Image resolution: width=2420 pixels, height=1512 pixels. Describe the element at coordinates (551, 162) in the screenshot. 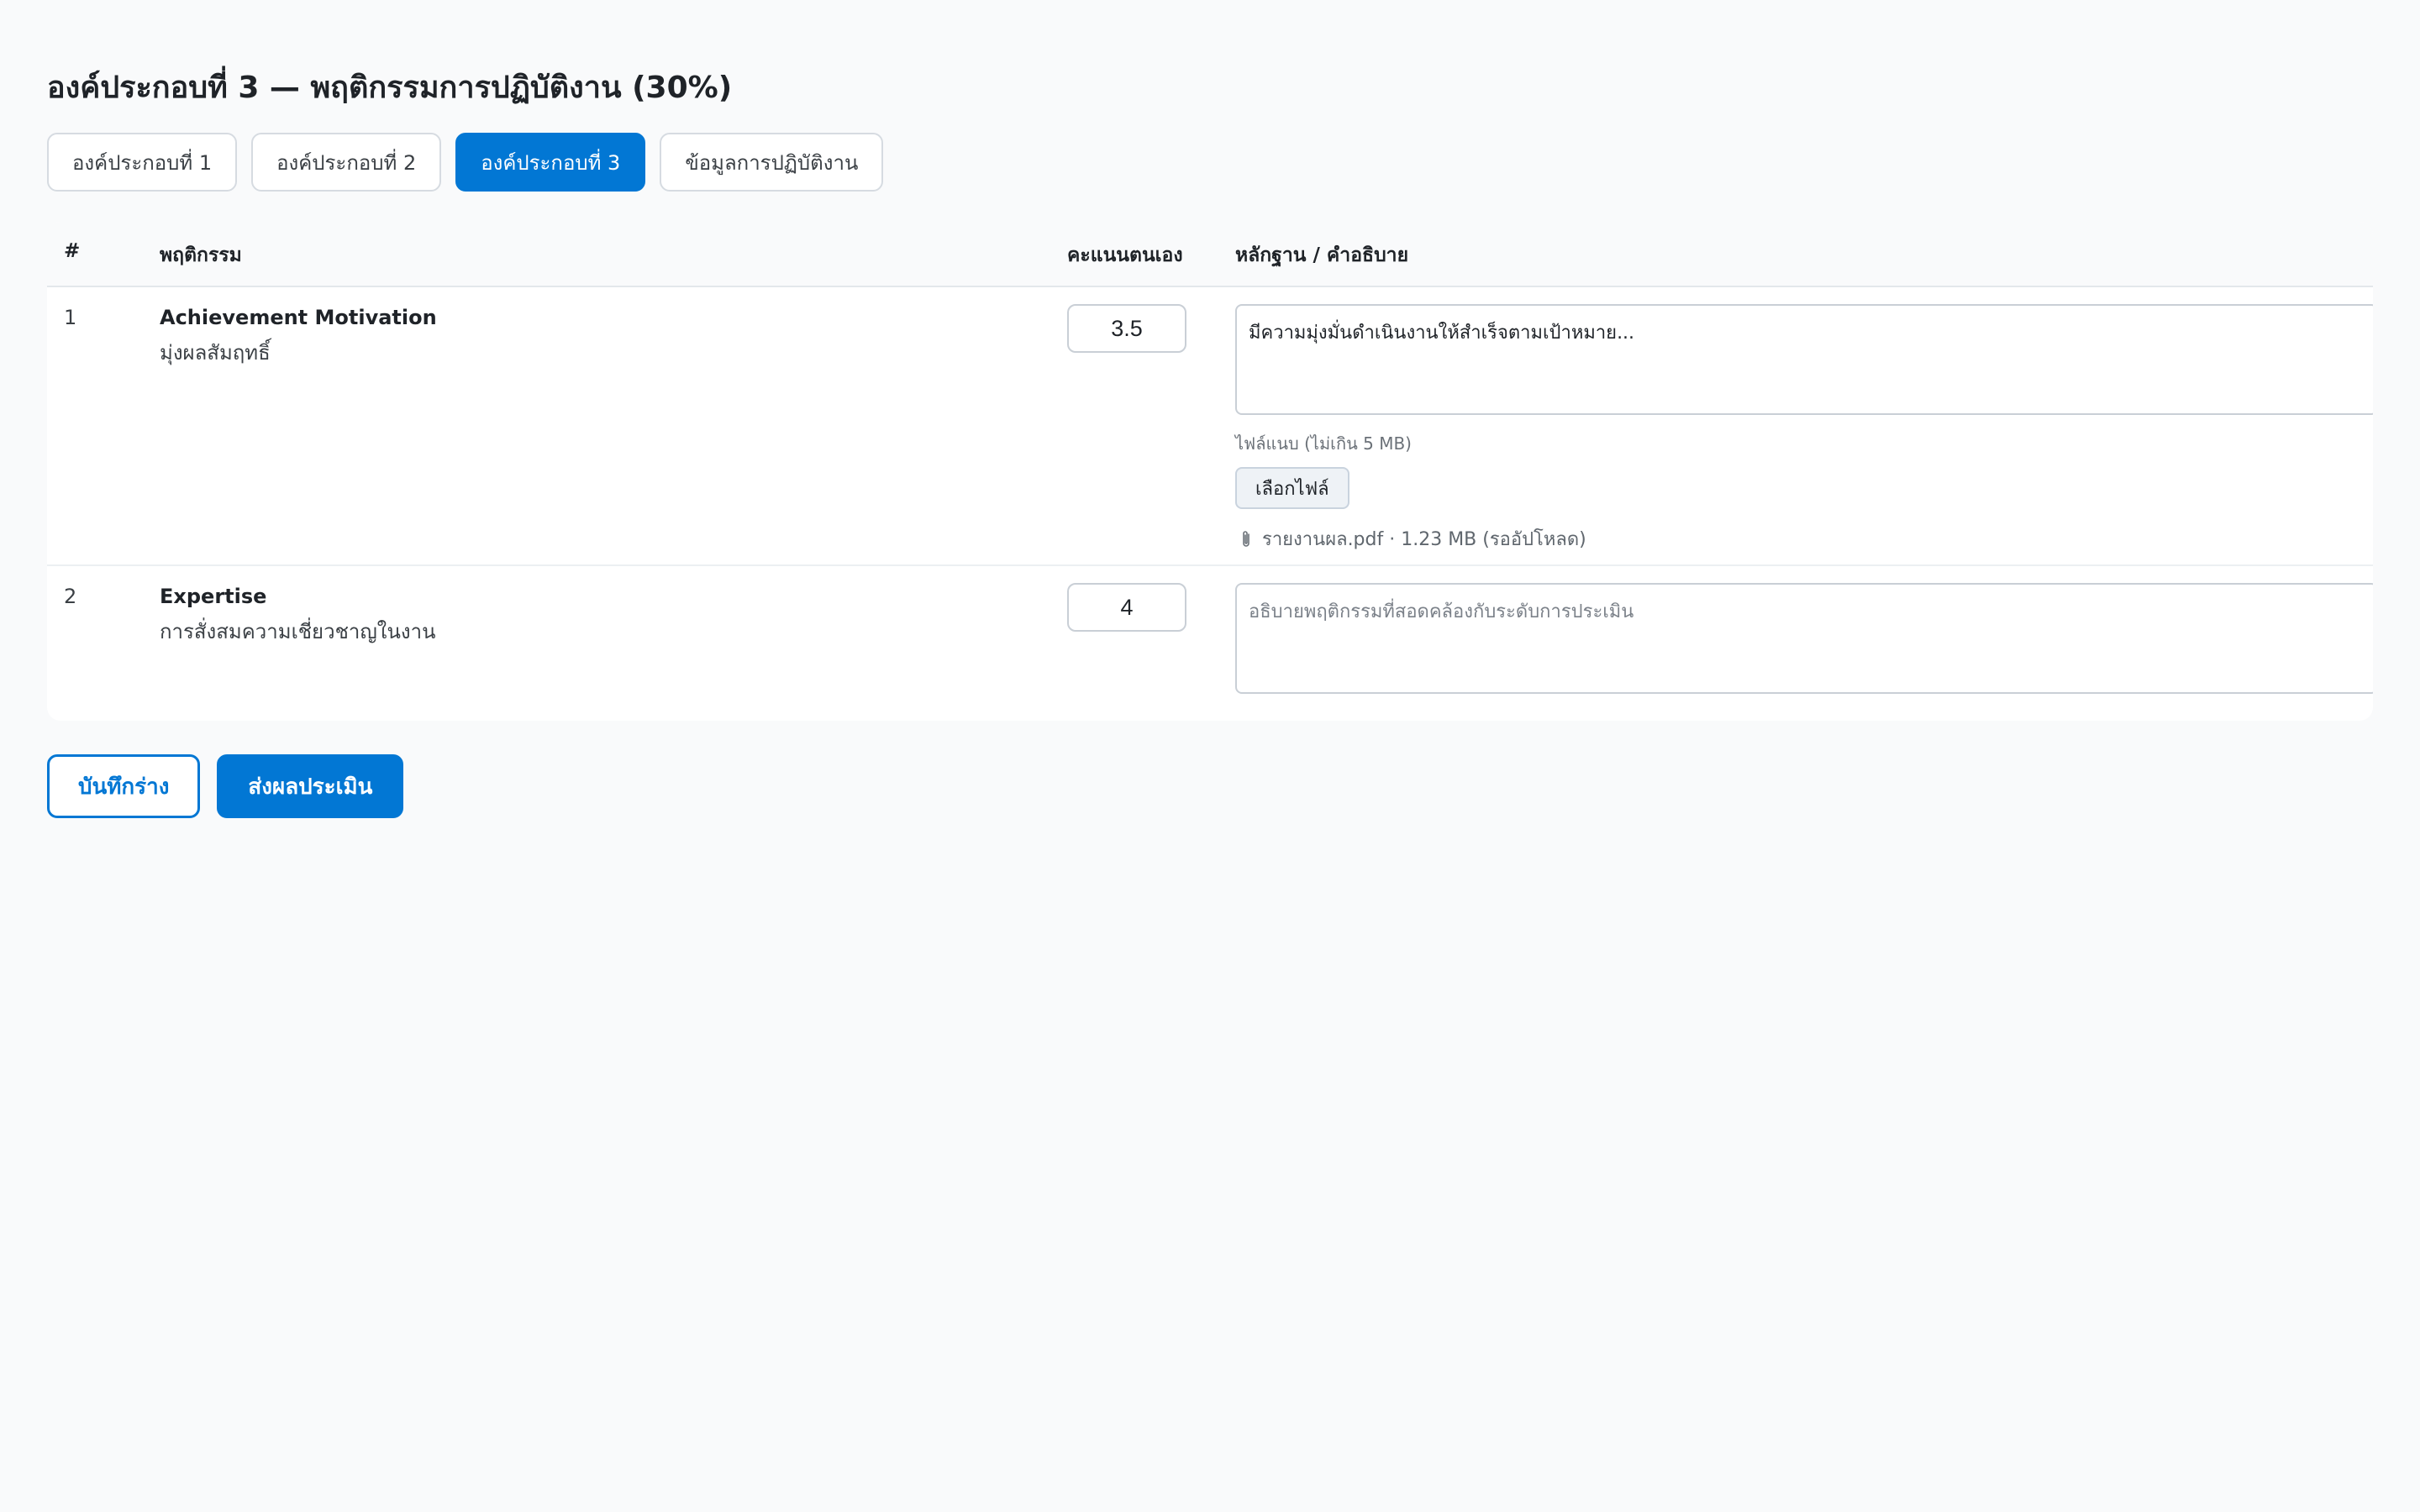

I see `tab-component-3: องค์ประกอบที่ 3` at that location.